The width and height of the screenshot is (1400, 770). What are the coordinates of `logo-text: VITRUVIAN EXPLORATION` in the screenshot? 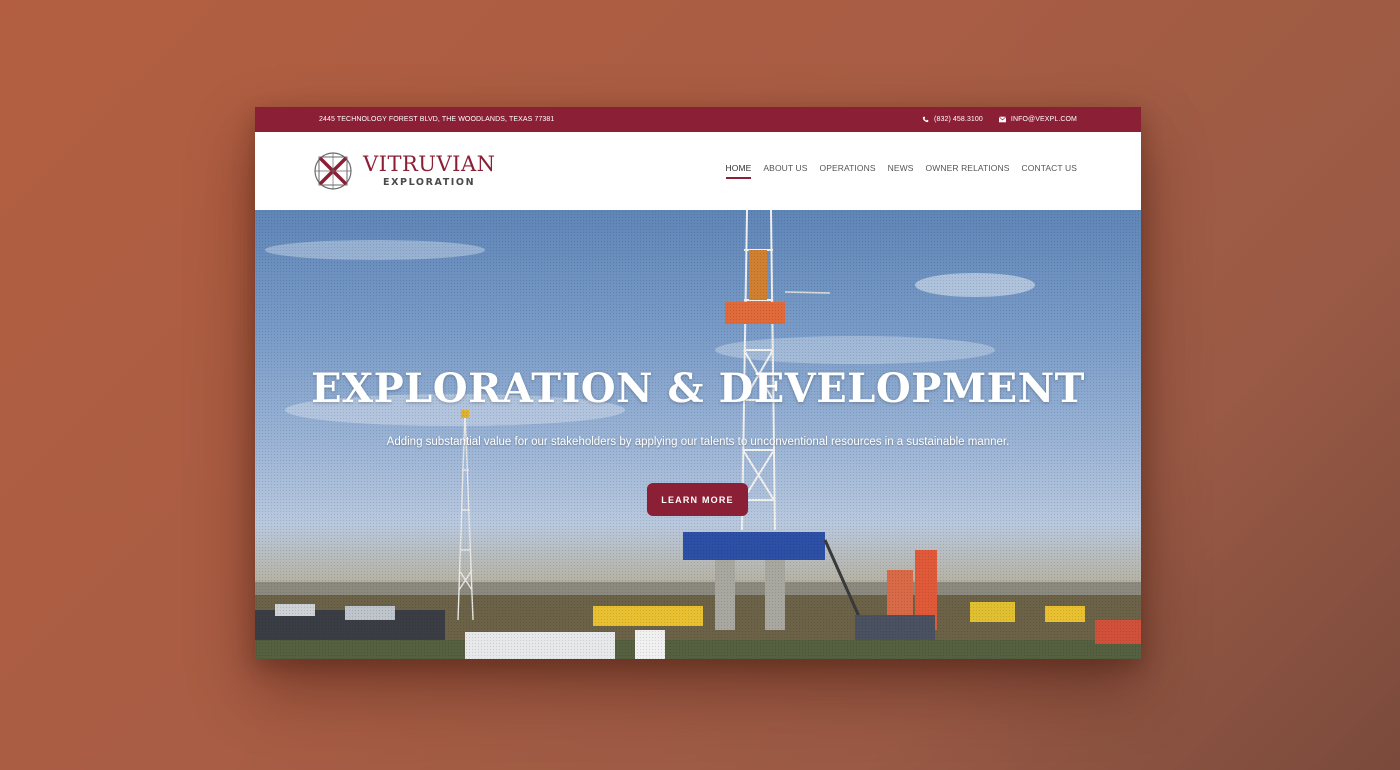 It's located at (429, 171).